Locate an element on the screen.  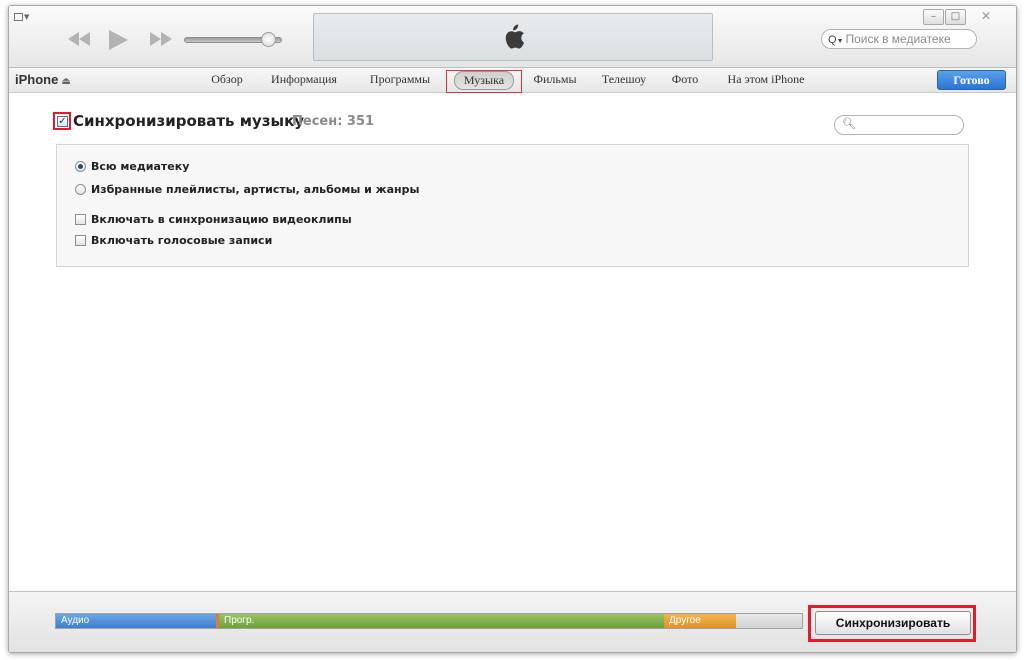
close-button: ✕ is located at coordinates (986, 17).